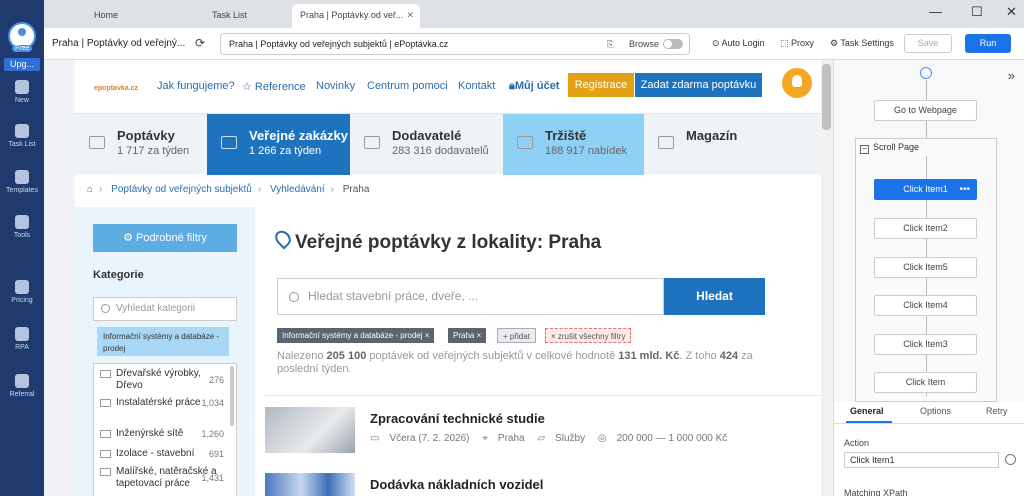 The image size is (1024, 496). Describe the element at coordinates (977, 12) in the screenshot. I see `maximize-icon: ☐` at that location.